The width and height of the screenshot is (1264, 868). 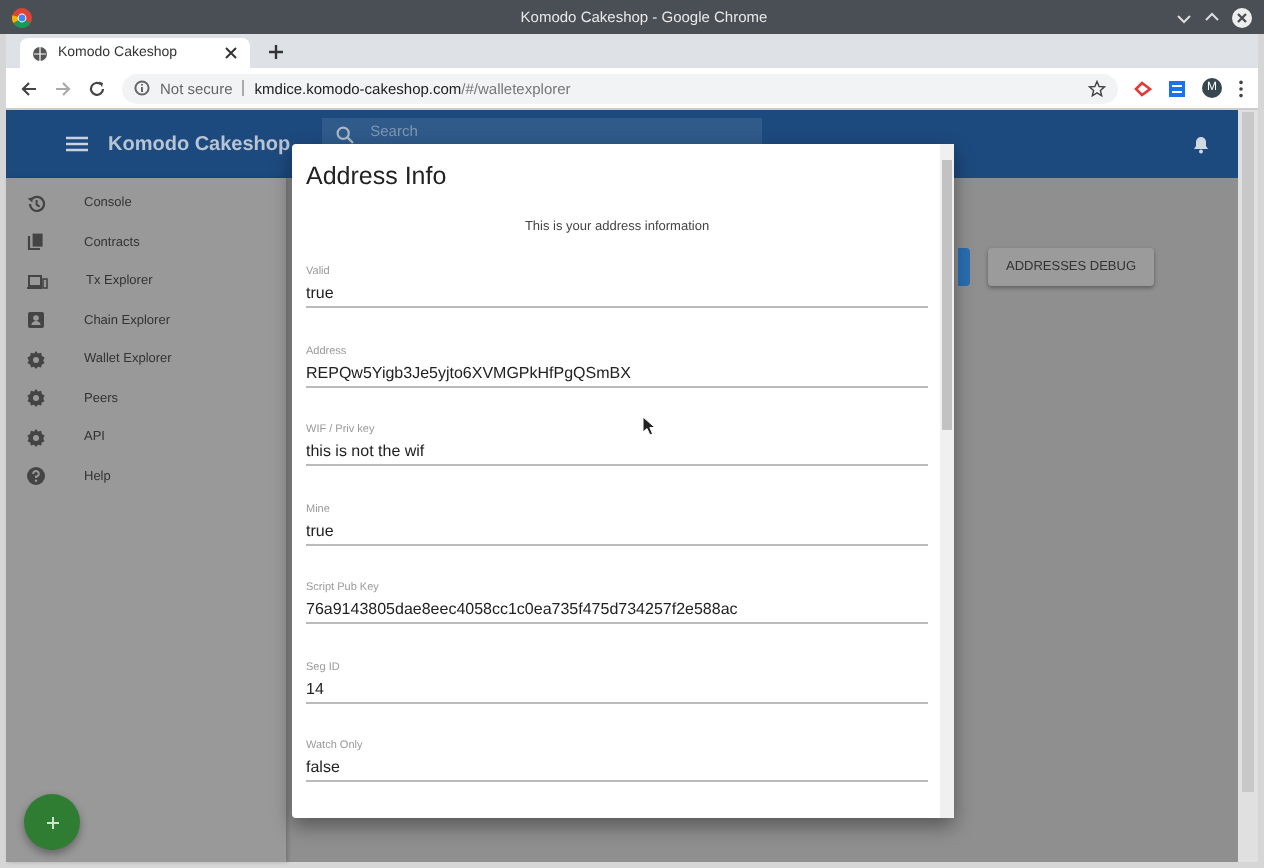 I want to click on app-title: Komodo Cakeshop, so click(x=199, y=144).